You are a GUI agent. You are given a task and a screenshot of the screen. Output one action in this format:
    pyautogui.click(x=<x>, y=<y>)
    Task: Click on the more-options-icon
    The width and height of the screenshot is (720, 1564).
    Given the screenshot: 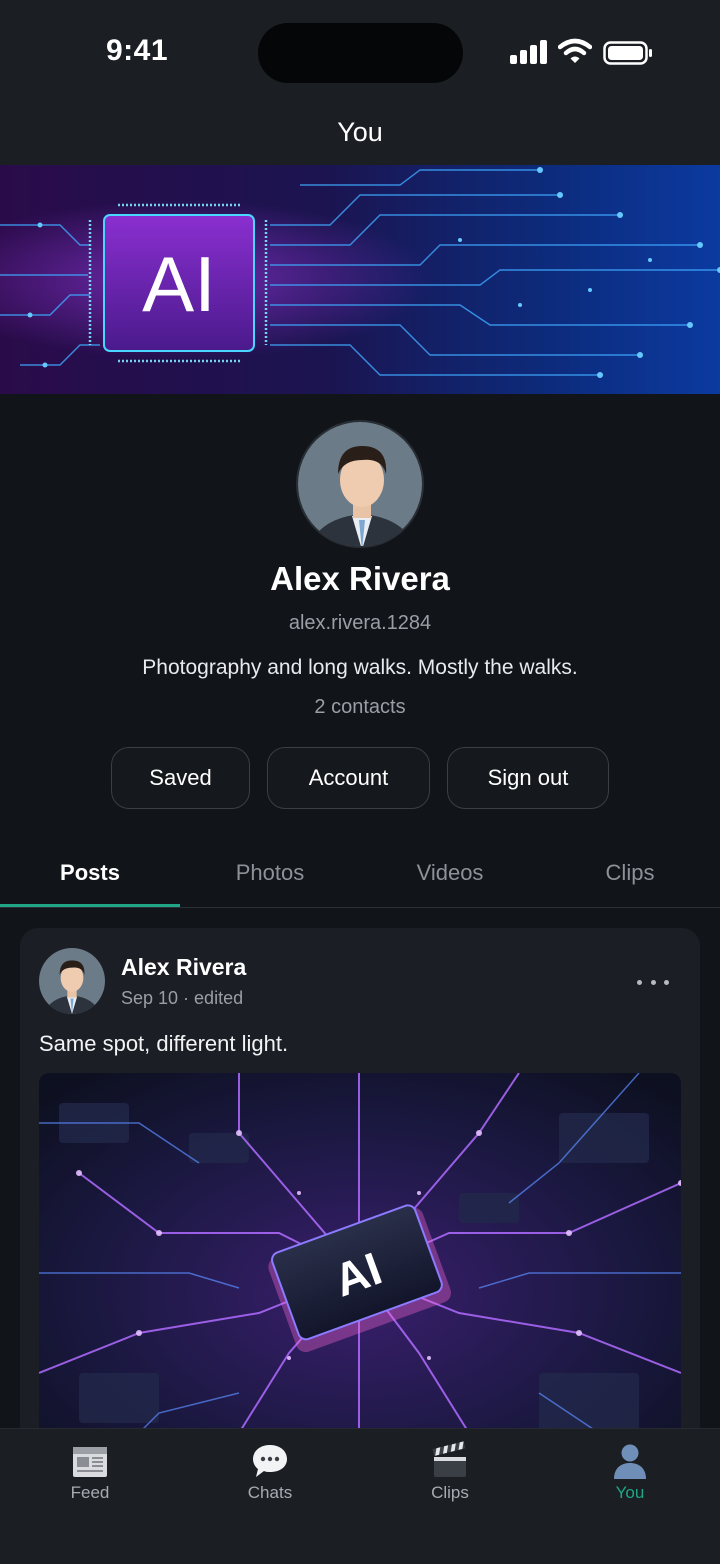 What is the action you would take?
    pyautogui.click(x=653, y=982)
    